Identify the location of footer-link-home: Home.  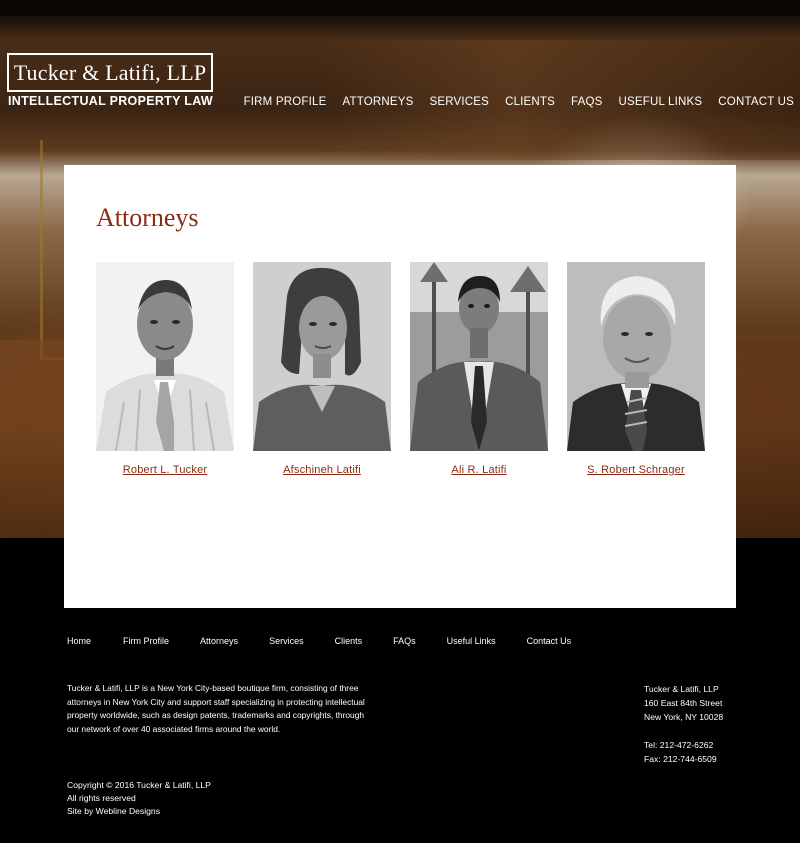
(79, 641).